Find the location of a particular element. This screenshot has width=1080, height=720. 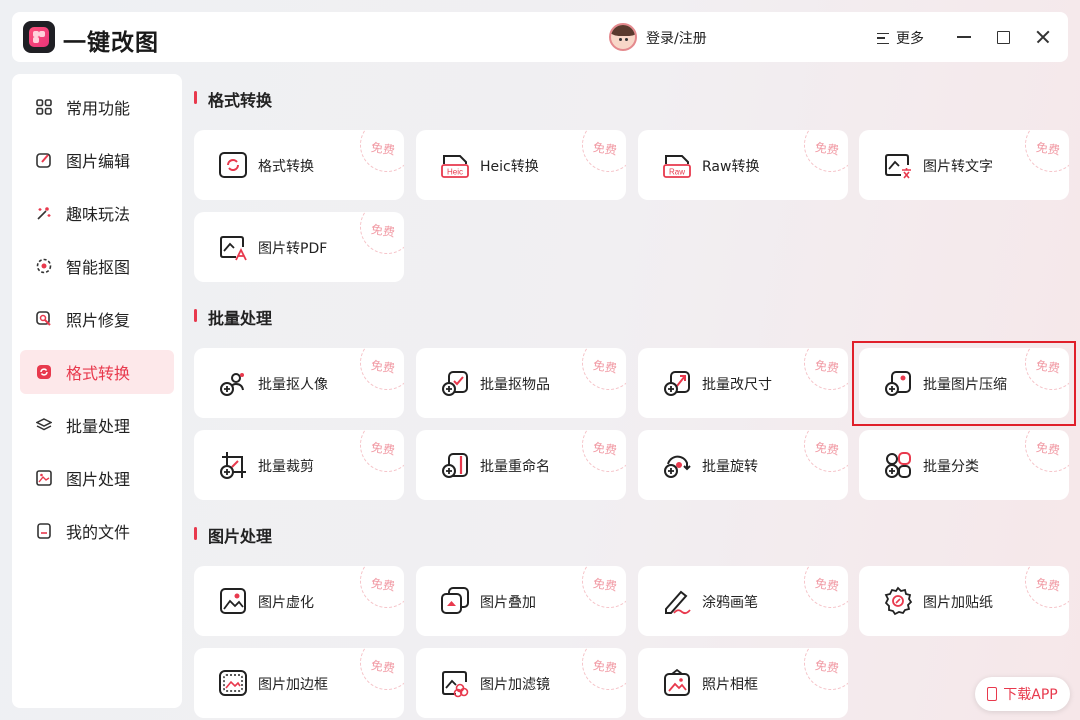

card-blur: 图片虚化 免费 is located at coordinates (299, 601).